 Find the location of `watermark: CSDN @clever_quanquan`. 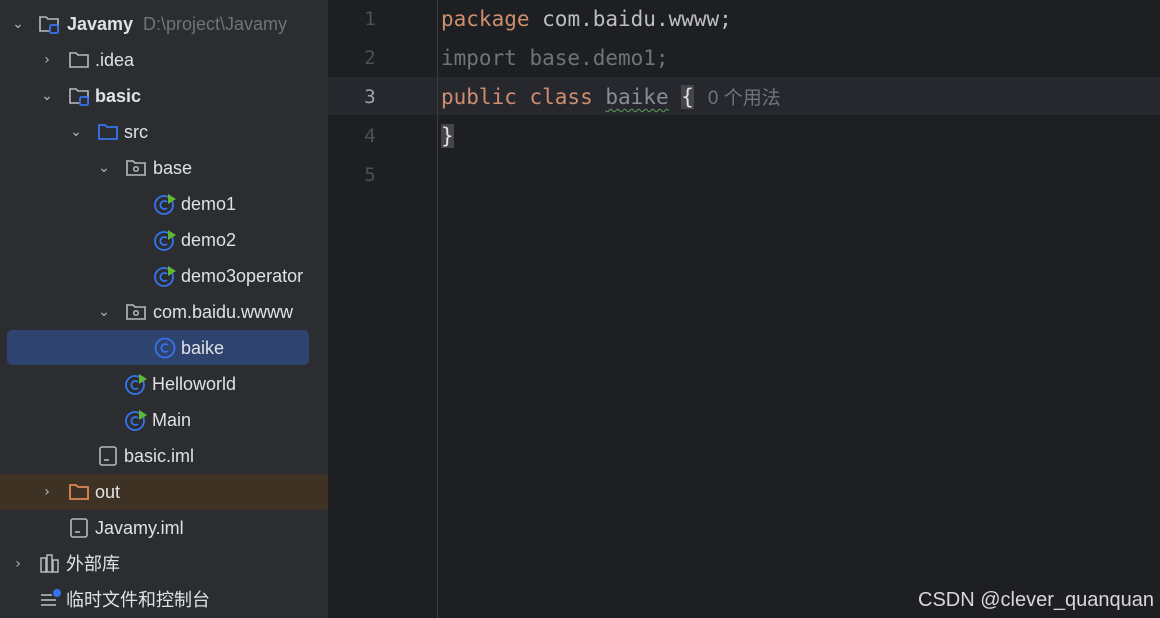

watermark: CSDN @clever_quanquan is located at coordinates (1036, 600).